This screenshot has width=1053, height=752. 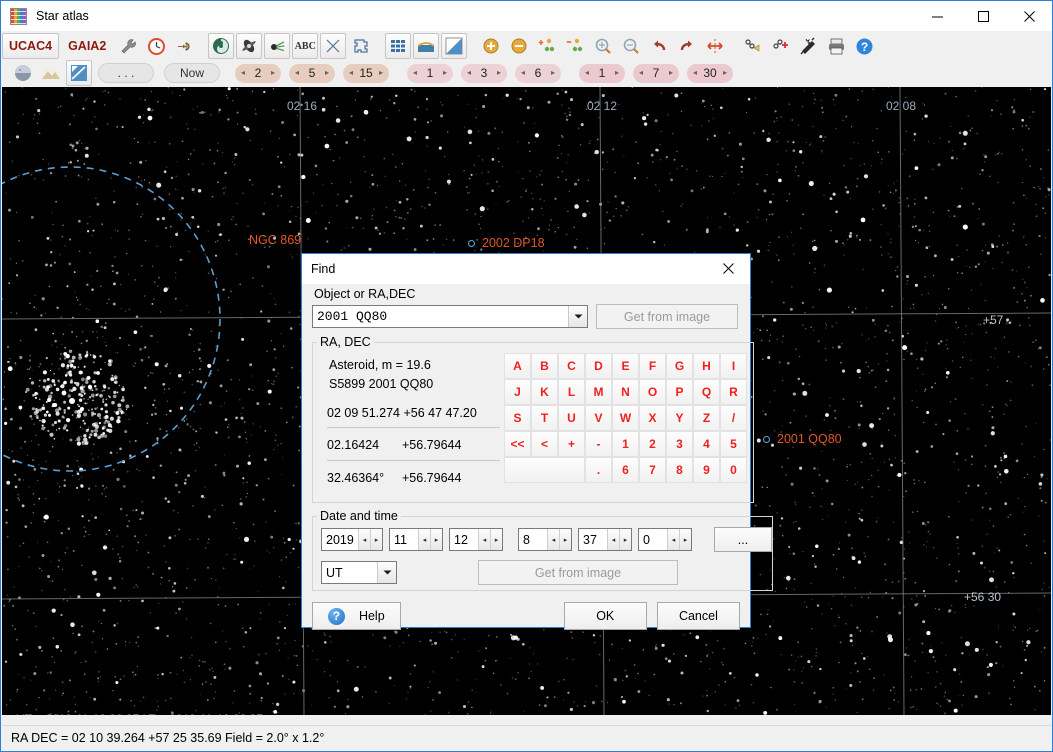 I want to click on keypad-key-I: I, so click(x=733, y=366).